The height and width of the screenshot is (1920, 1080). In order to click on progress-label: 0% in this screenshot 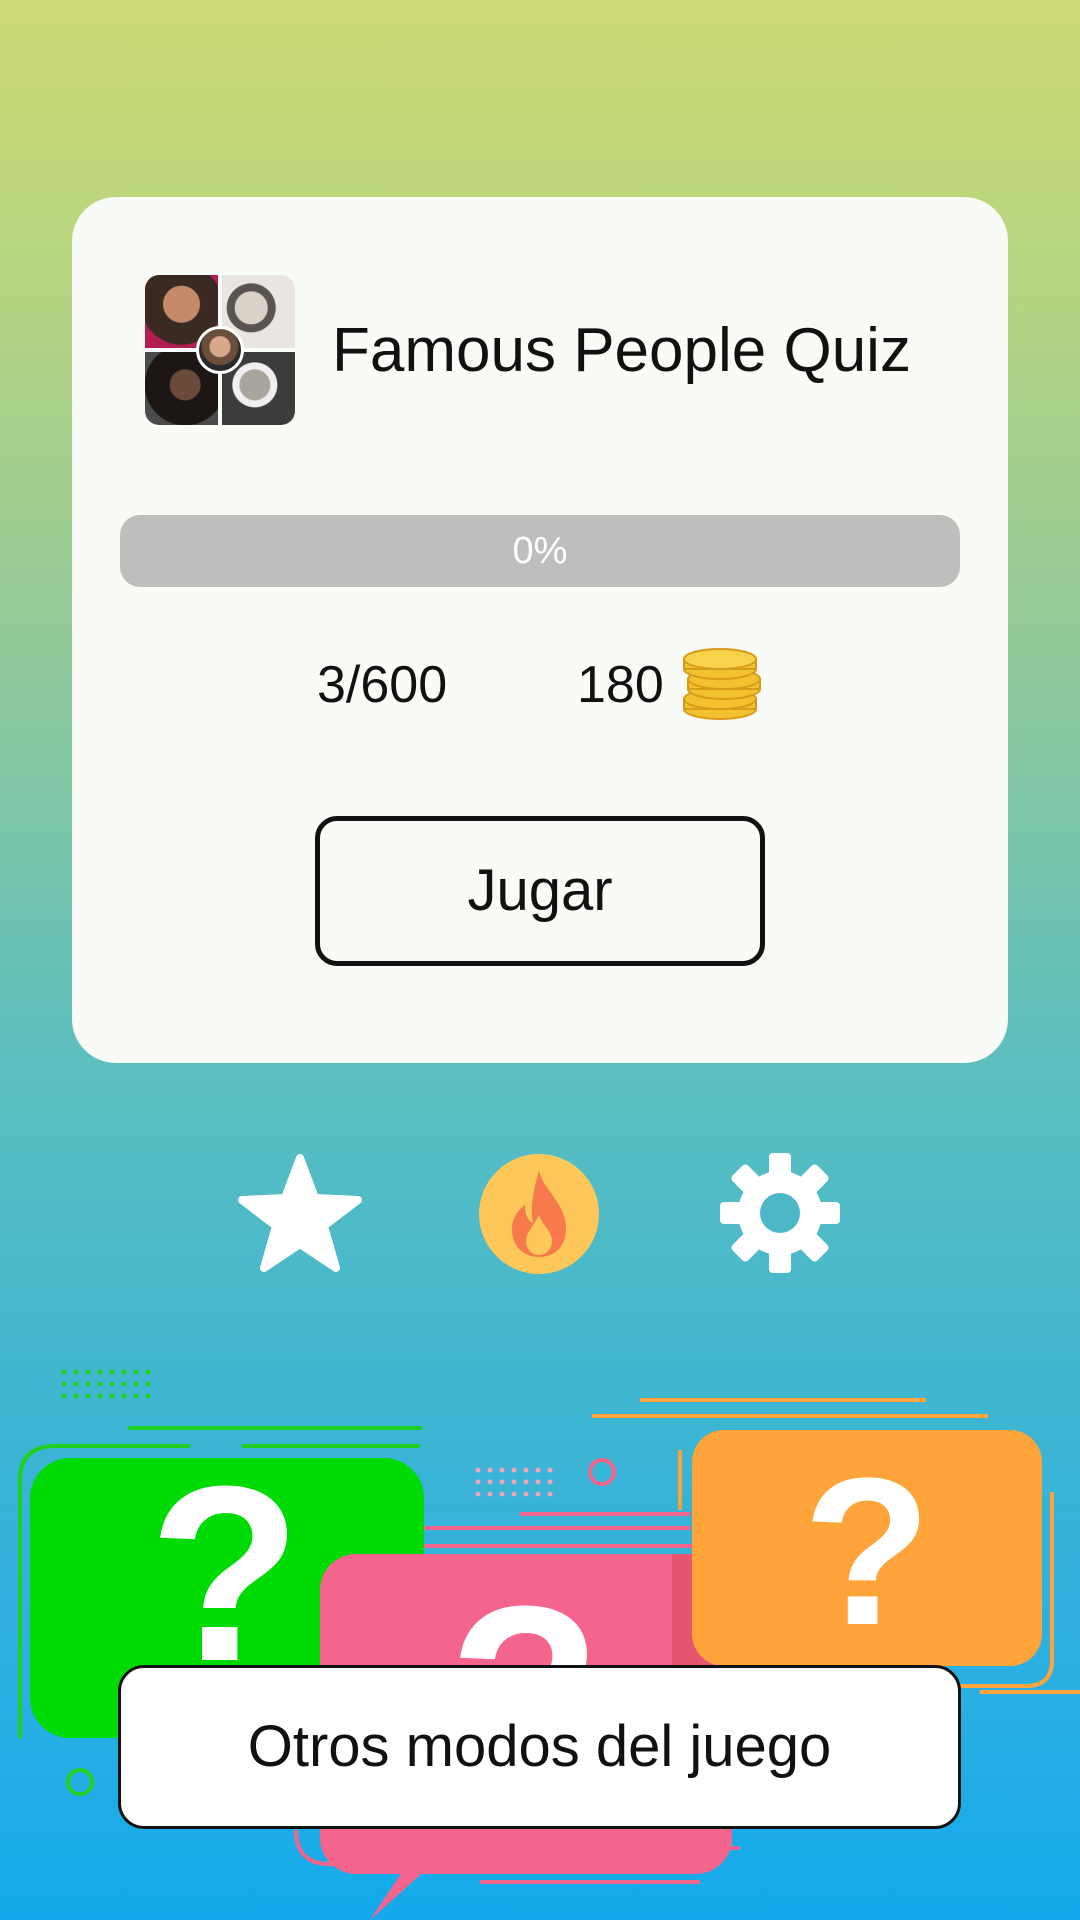, I will do `click(540, 551)`.